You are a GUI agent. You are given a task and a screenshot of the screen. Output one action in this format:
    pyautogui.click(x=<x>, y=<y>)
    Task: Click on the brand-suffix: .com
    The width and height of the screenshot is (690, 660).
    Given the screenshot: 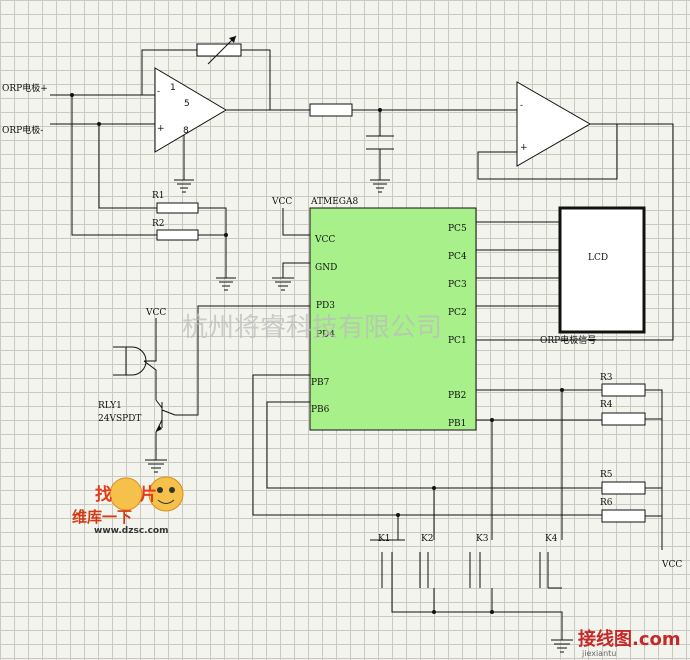 What is the action you would take?
    pyautogui.click(x=656, y=639)
    